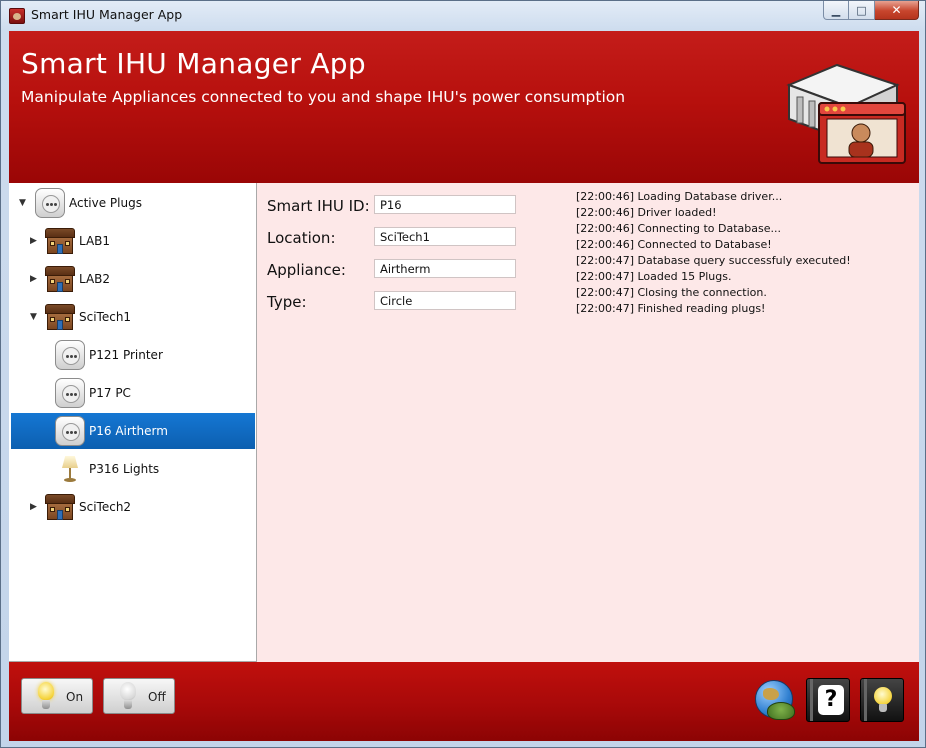  Describe the element at coordinates (674, 244) in the screenshot. I see `log-line: [22:00:46] Connected to Database!` at that location.